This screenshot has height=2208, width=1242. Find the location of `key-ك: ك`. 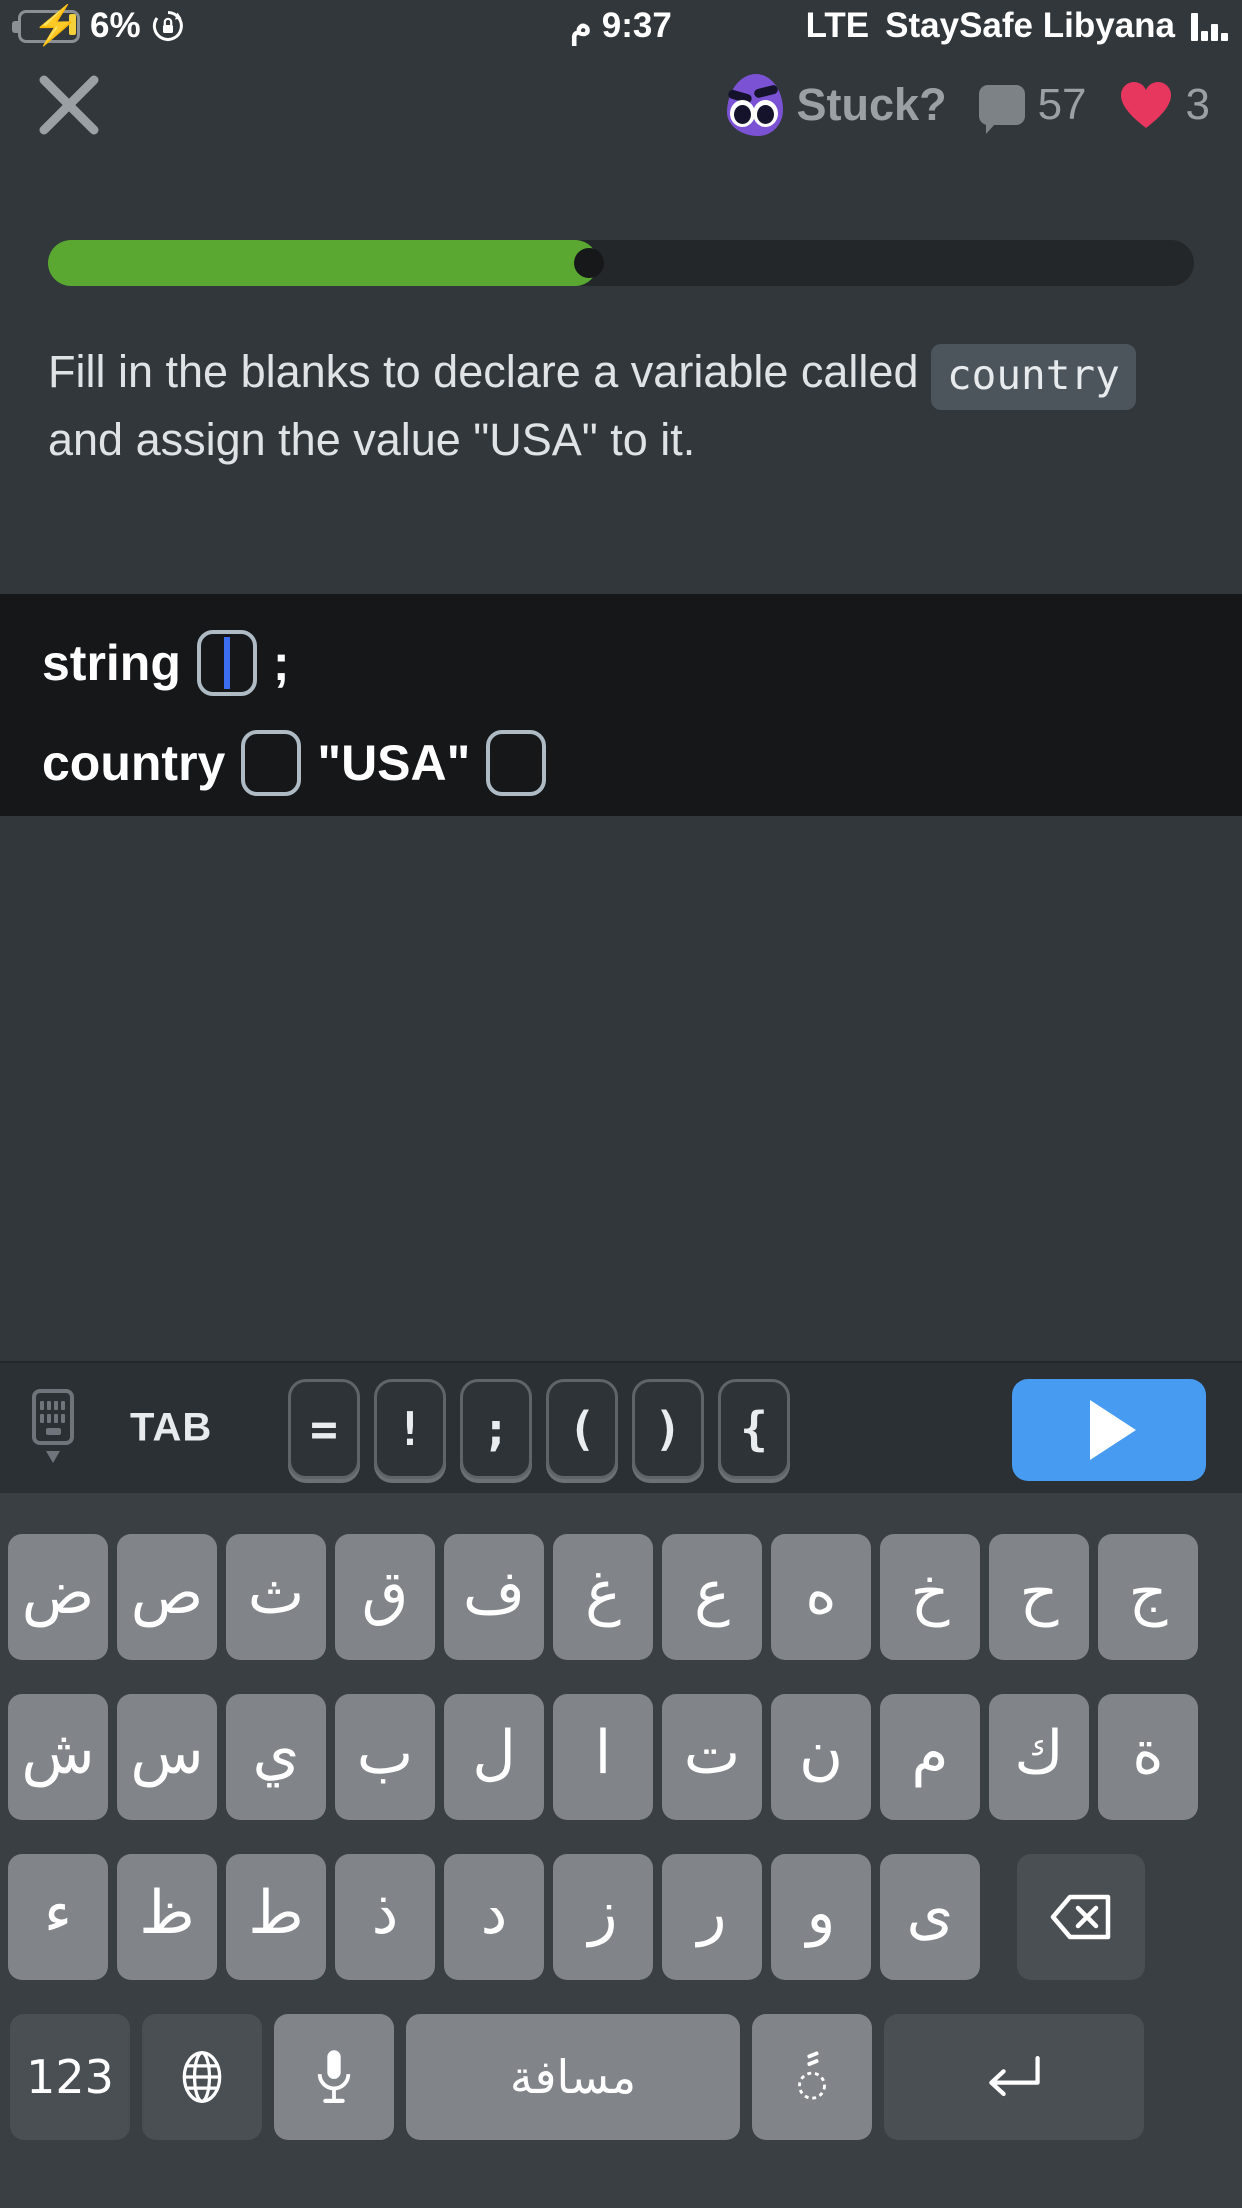

key-ك: ك is located at coordinates (1039, 1757).